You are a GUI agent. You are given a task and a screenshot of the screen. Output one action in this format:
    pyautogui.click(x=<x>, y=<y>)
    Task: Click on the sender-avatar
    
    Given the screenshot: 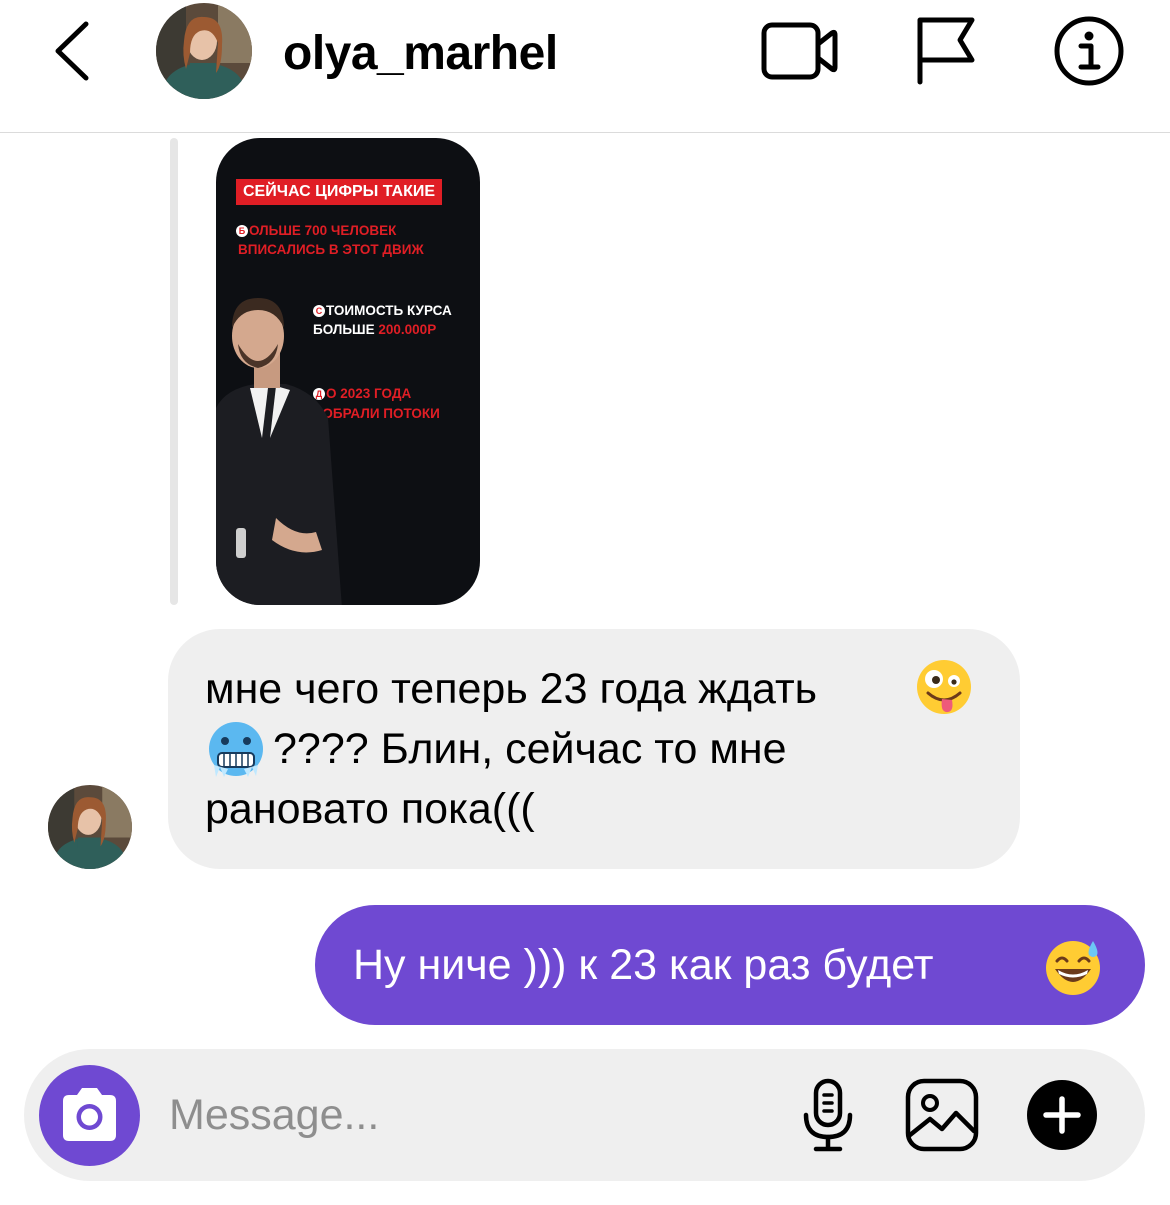 What is the action you would take?
    pyautogui.click(x=90, y=827)
    